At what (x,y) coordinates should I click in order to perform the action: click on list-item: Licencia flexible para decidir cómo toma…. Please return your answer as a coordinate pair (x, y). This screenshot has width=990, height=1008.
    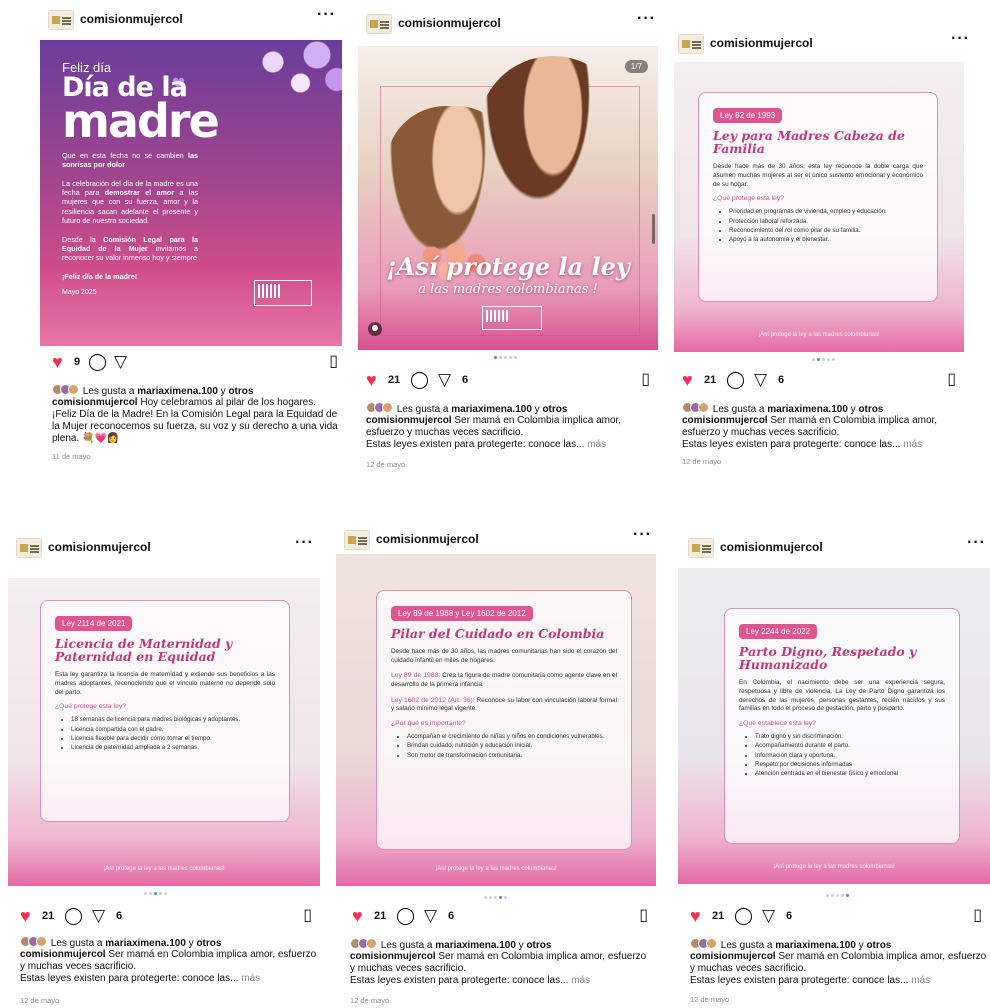
    Looking at the image, I should click on (173, 739).